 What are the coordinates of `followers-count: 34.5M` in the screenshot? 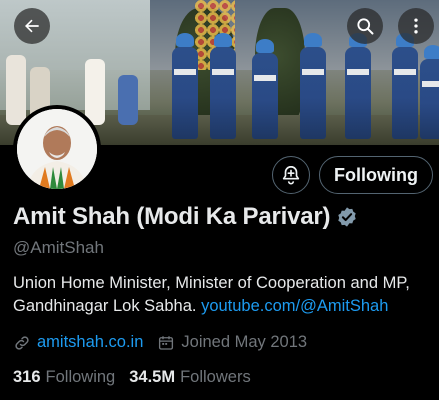 It's located at (152, 377).